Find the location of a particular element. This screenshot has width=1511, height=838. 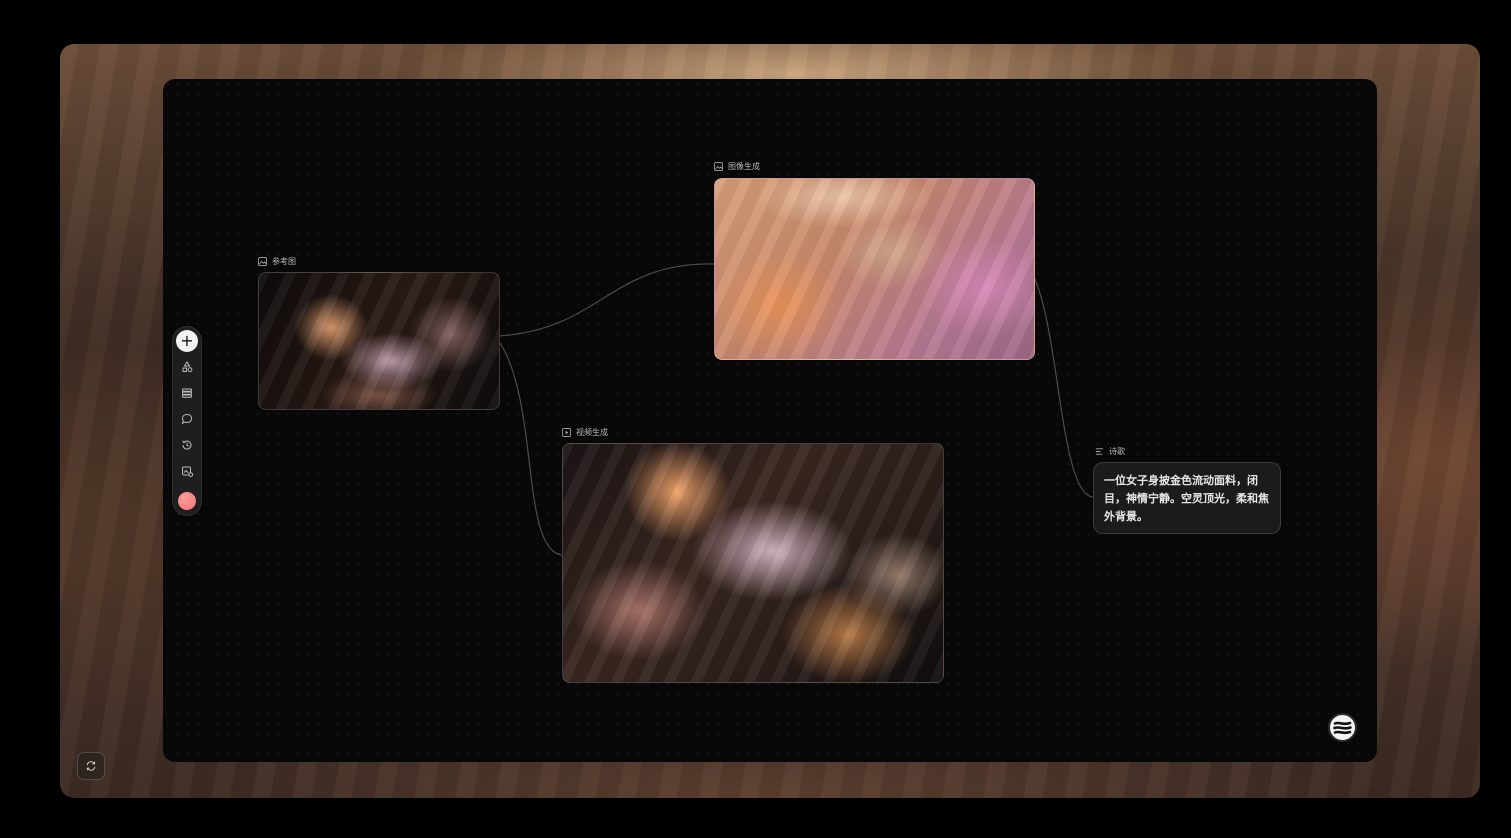

chat-icon is located at coordinates (187, 419).